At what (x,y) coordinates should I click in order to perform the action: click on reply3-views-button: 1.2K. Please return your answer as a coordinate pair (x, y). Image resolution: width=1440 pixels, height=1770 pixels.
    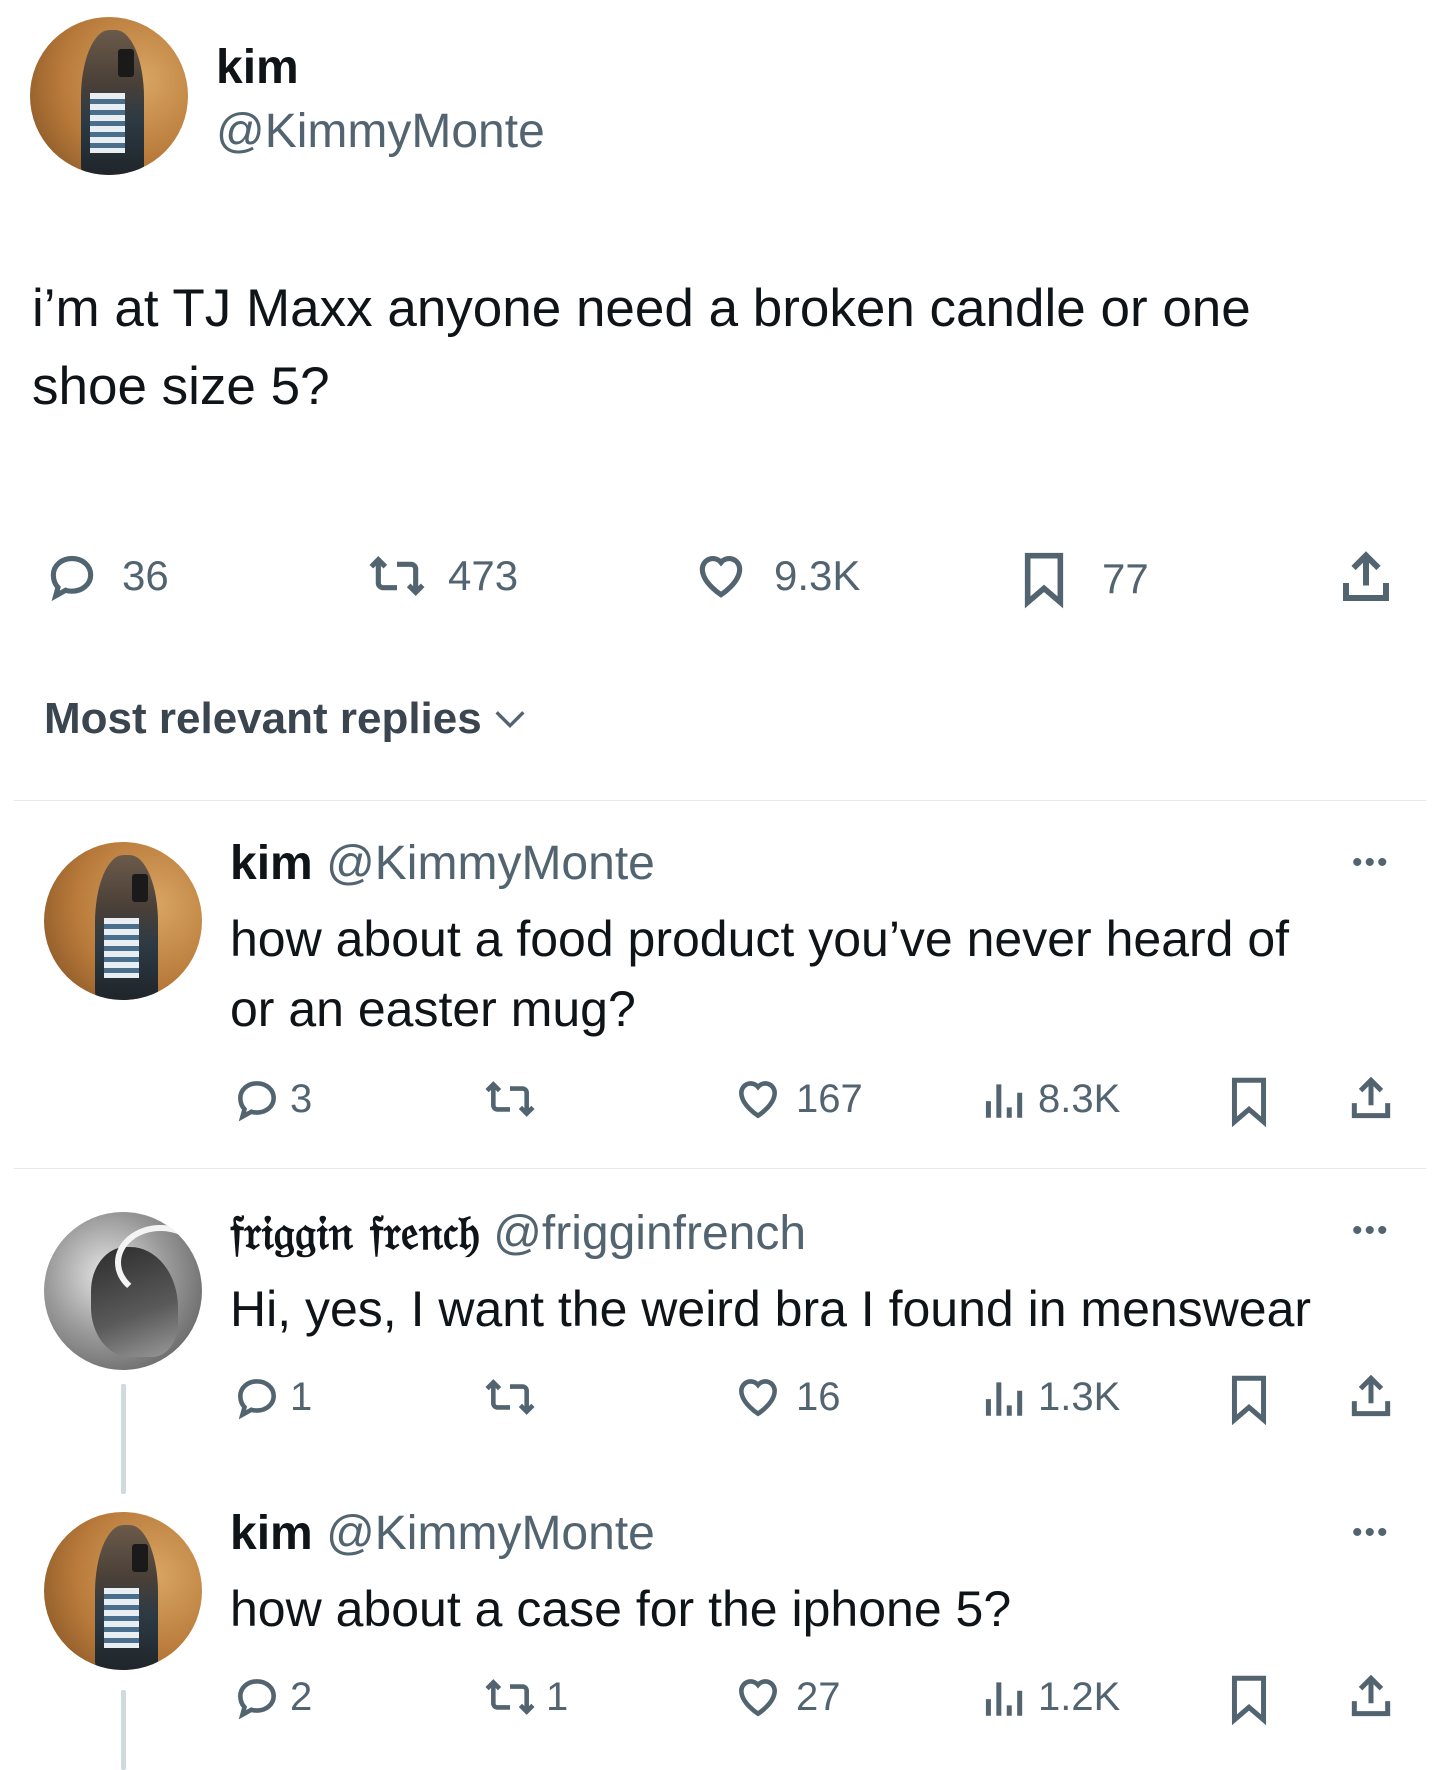
    Looking at the image, I should click on (1049, 1697).